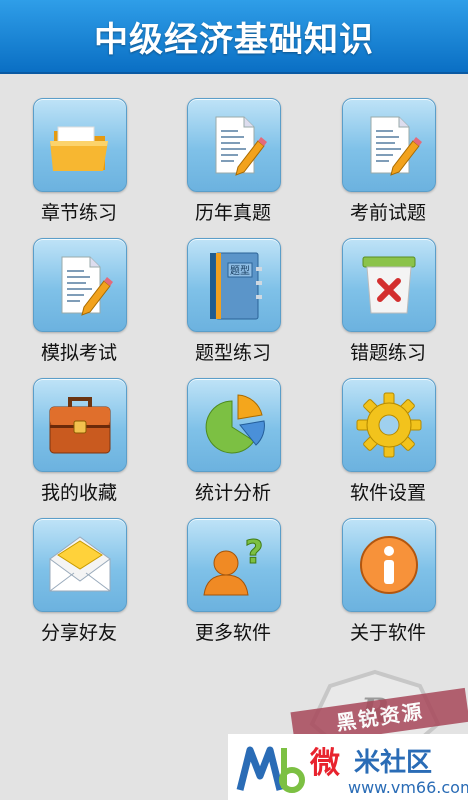 The height and width of the screenshot is (800, 468). What do you see at coordinates (387, 633) in the screenshot?
I see `tile-label: 关于软件` at bounding box center [387, 633].